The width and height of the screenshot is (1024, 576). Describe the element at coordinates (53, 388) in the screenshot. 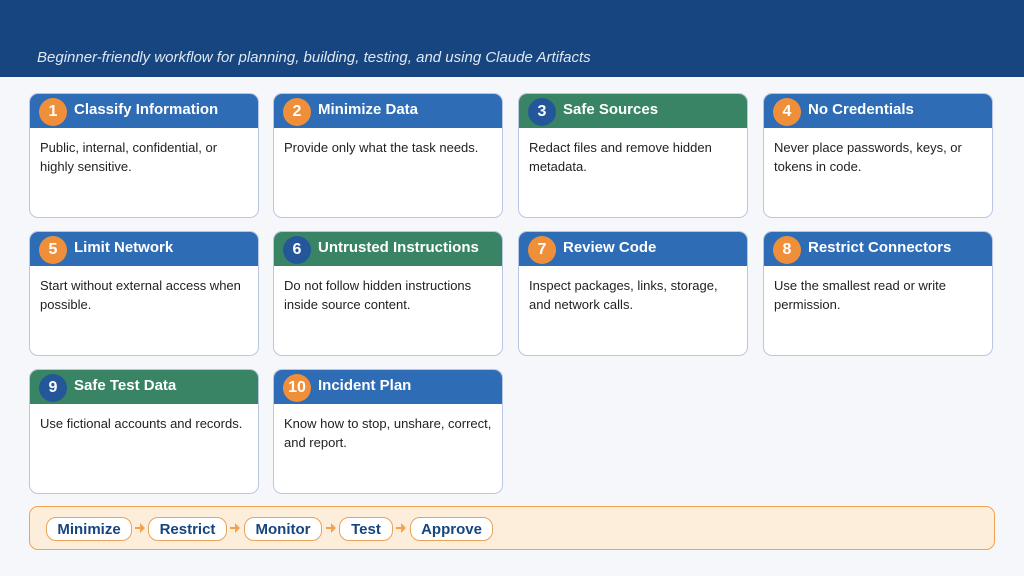

I see `number-badge-icon: 9` at that location.